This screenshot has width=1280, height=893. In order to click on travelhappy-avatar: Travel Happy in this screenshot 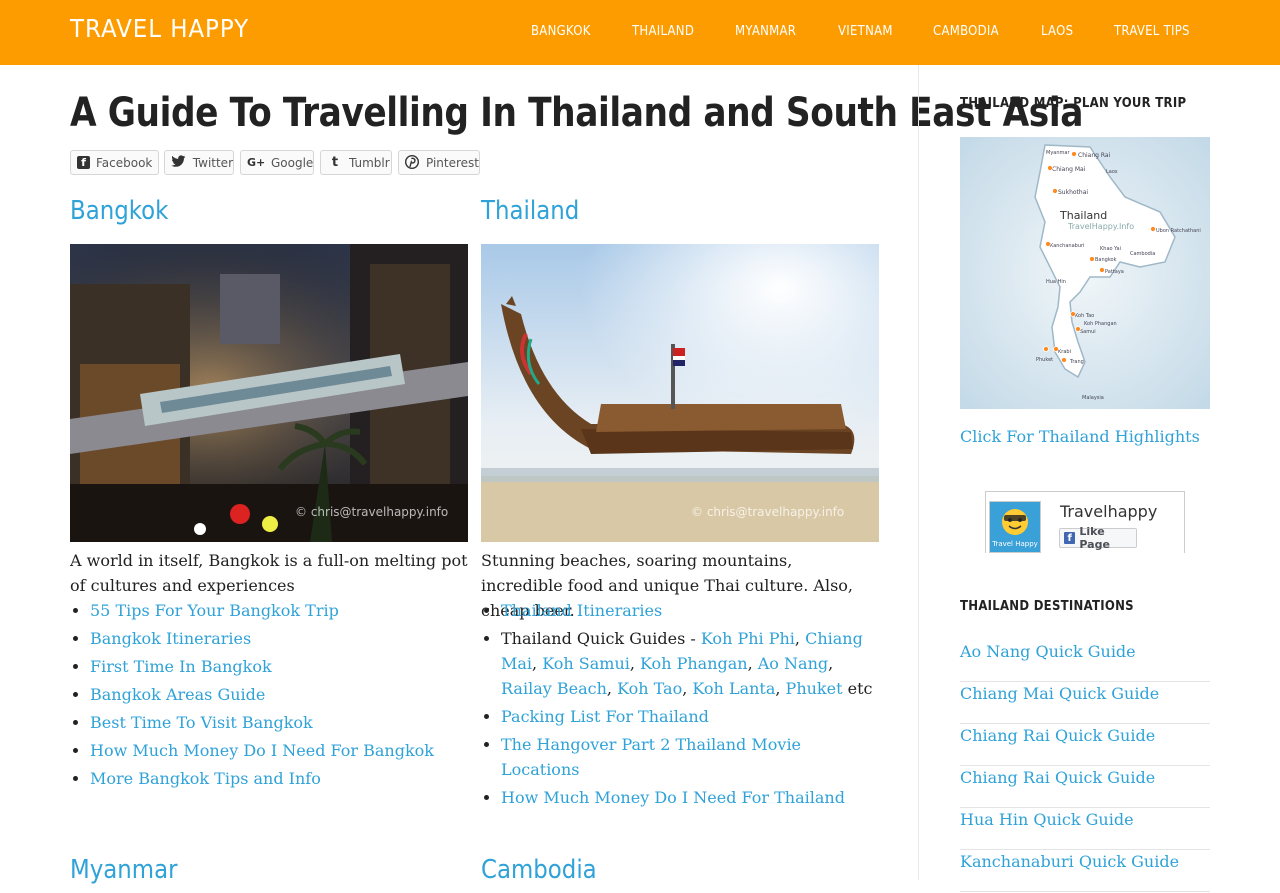, I will do `click(1015, 527)`.